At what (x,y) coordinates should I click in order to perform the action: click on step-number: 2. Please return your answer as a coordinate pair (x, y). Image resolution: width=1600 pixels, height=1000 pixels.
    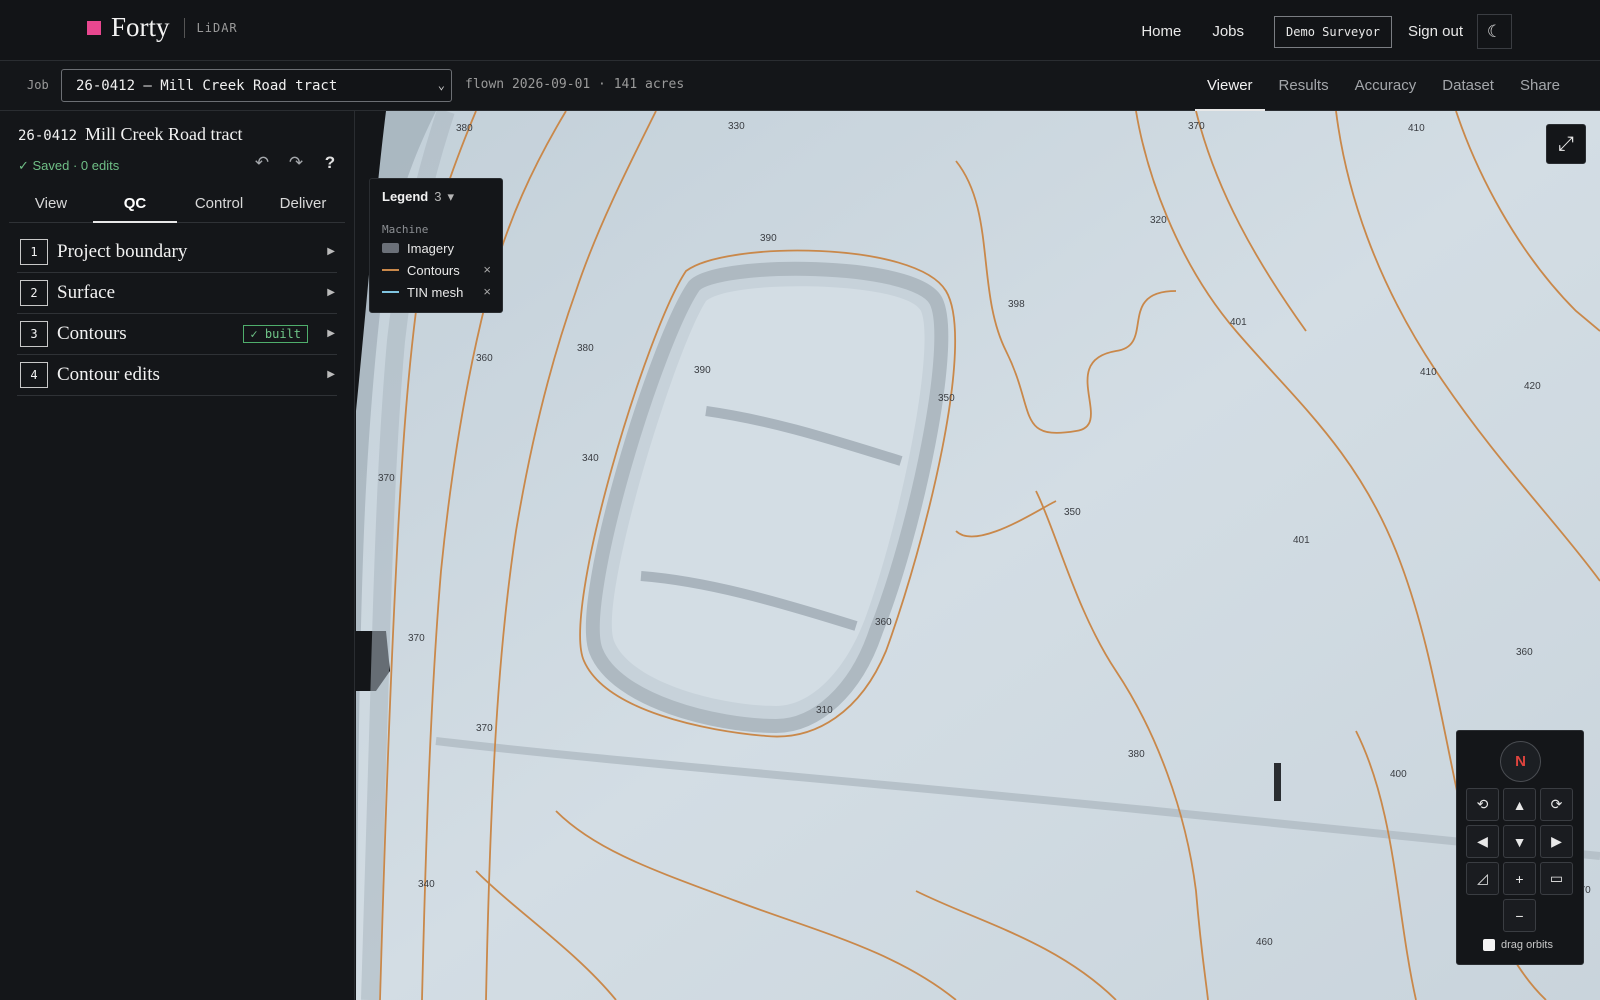
    Looking at the image, I should click on (34, 293).